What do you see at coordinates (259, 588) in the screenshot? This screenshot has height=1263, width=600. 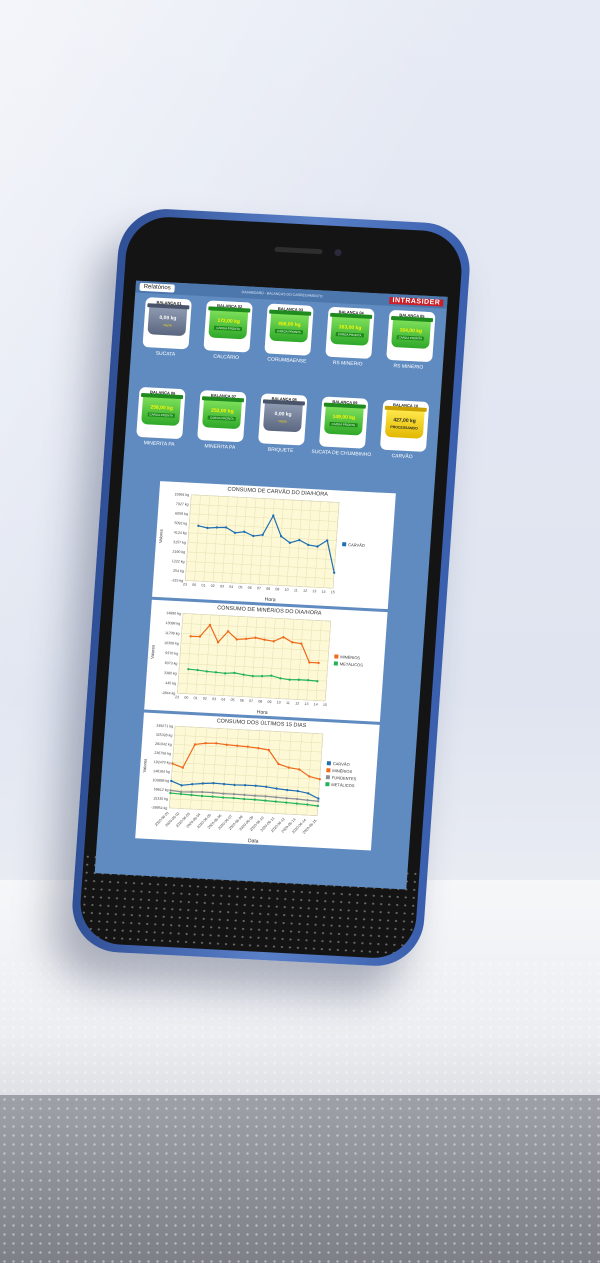 I see `x-tick-label: 07` at bounding box center [259, 588].